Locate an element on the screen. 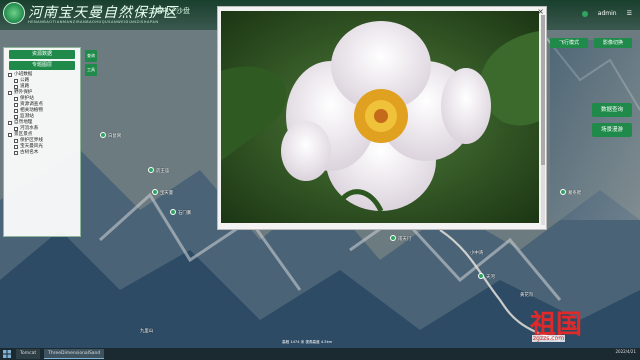  user-area: admin ☰ is located at coordinates (606, 13).